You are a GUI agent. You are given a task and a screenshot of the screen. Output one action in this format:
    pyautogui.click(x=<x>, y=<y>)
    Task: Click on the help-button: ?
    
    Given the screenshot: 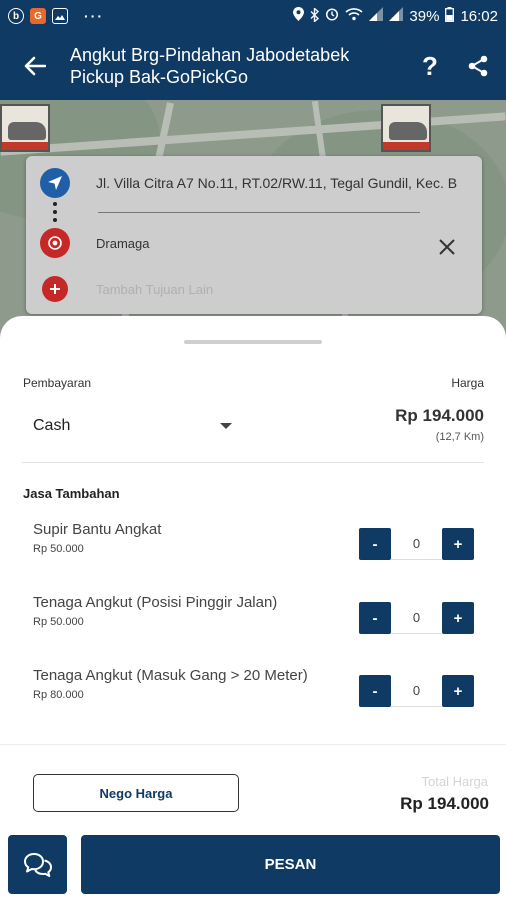 What is the action you would take?
    pyautogui.click(x=430, y=66)
    